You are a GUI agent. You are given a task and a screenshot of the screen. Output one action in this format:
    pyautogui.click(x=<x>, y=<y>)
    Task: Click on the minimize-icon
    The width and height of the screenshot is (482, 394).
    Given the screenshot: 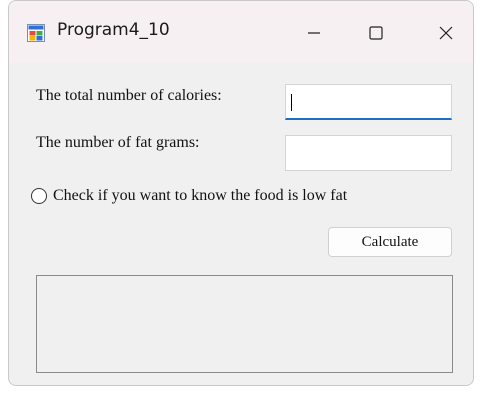 What is the action you would take?
    pyautogui.click(x=314, y=33)
    